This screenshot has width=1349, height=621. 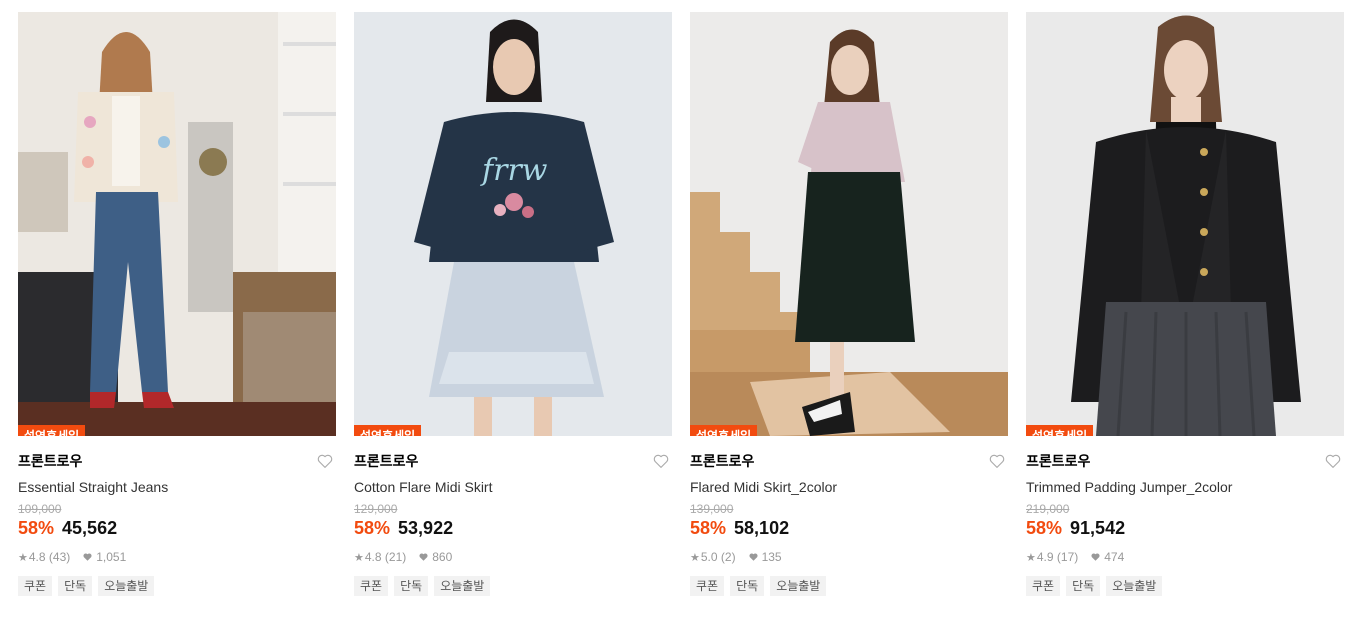 I want to click on like-count: 474, so click(x=1114, y=557).